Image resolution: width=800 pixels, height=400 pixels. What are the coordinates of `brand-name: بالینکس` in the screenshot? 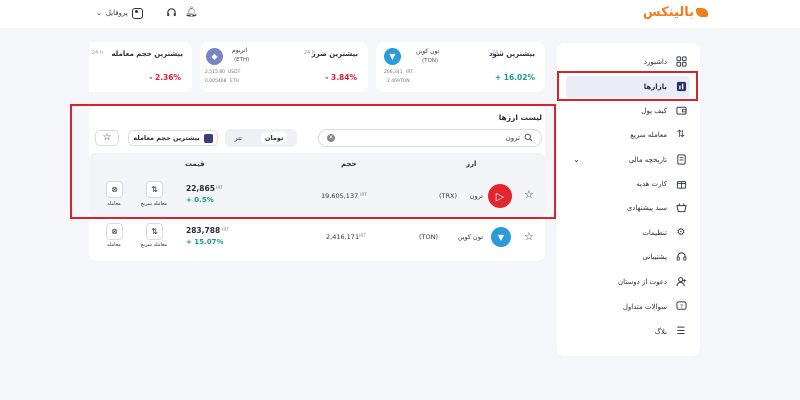 It's located at (668, 12).